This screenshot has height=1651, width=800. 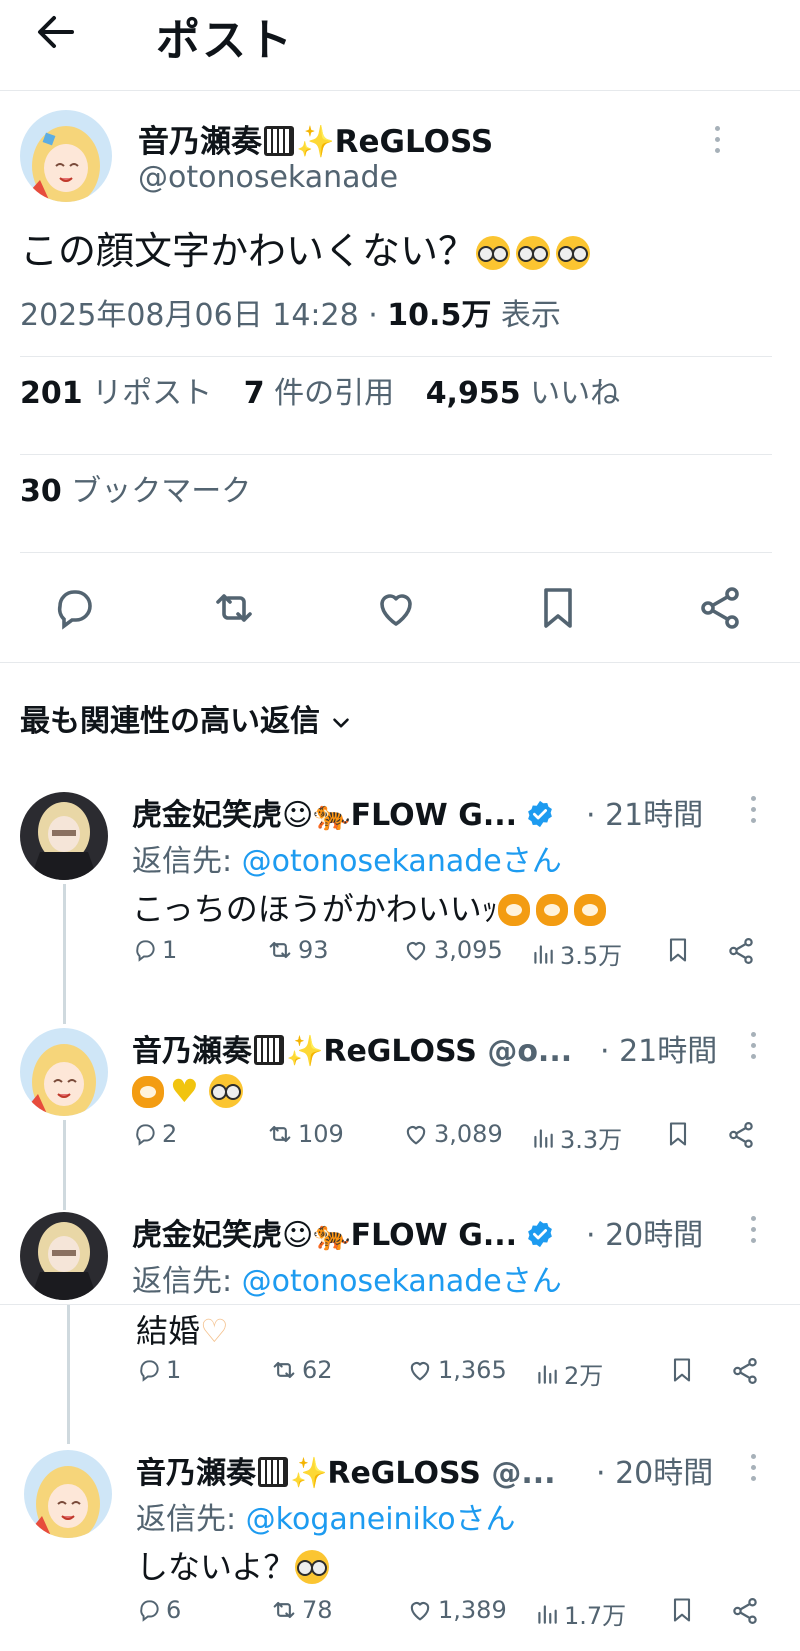 I want to click on bookmark-stat: 30 ブックマーク, so click(x=135, y=488).